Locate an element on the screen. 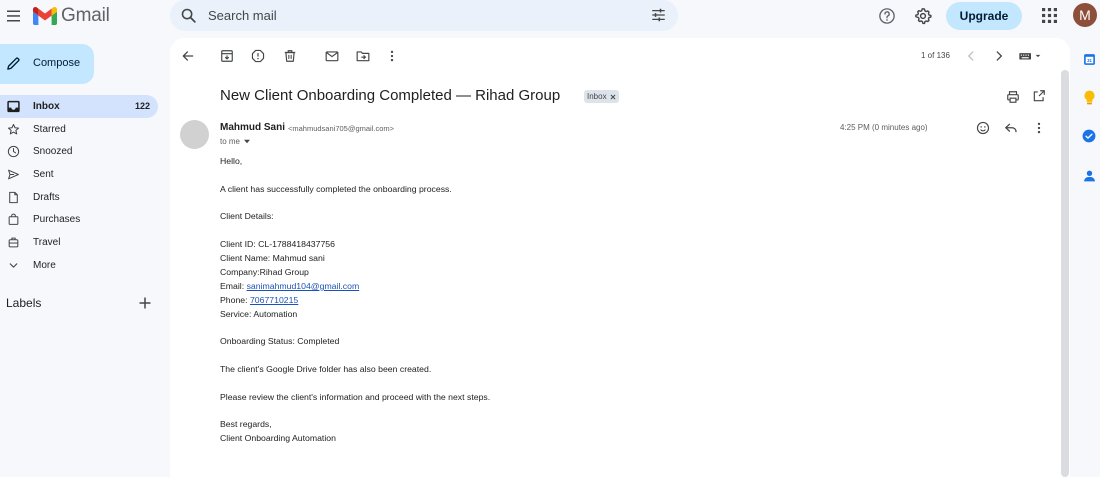  search-input is located at coordinates (418, 15).